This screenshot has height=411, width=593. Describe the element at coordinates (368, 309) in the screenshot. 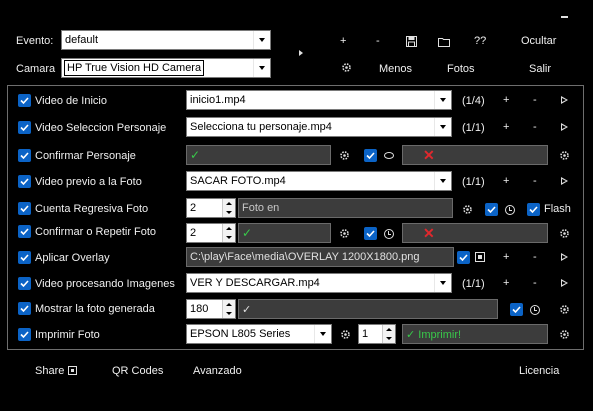

I see `display-text-field: ✓` at that location.